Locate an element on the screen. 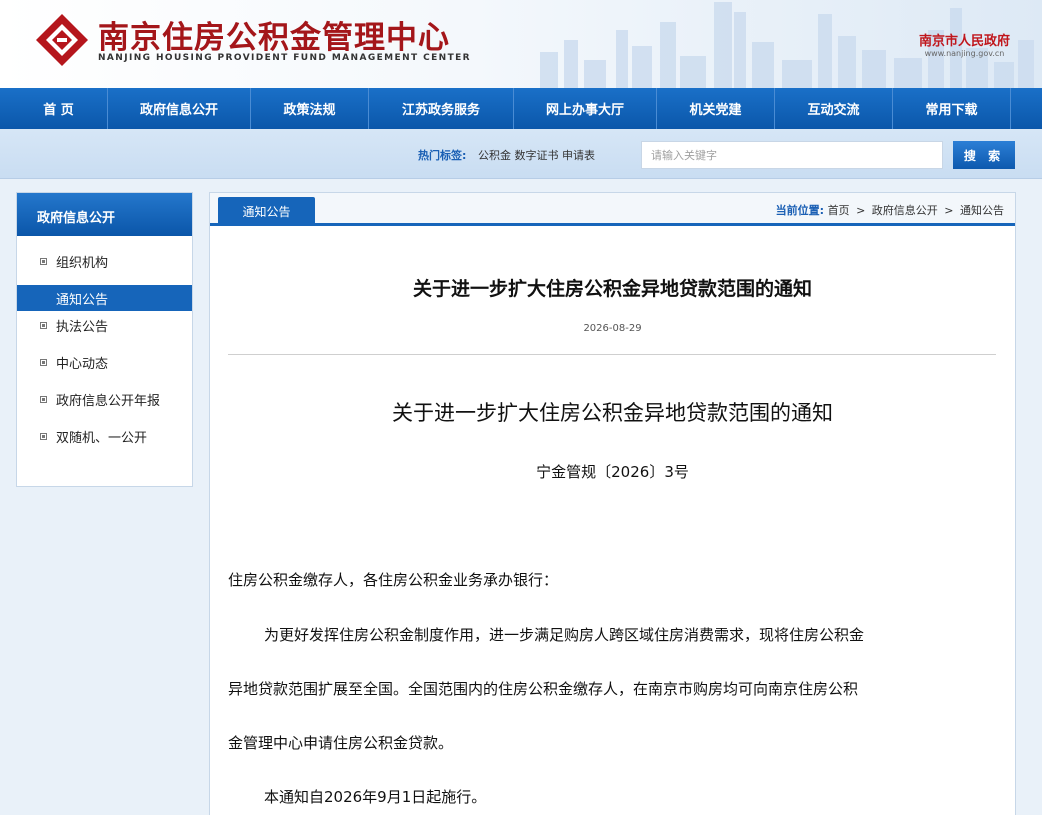 This screenshot has width=1042, height=815. content-tabbar: 通知公告 当前位置: 首页 > 政府信息公开 > 通知公告 is located at coordinates (612, 209).